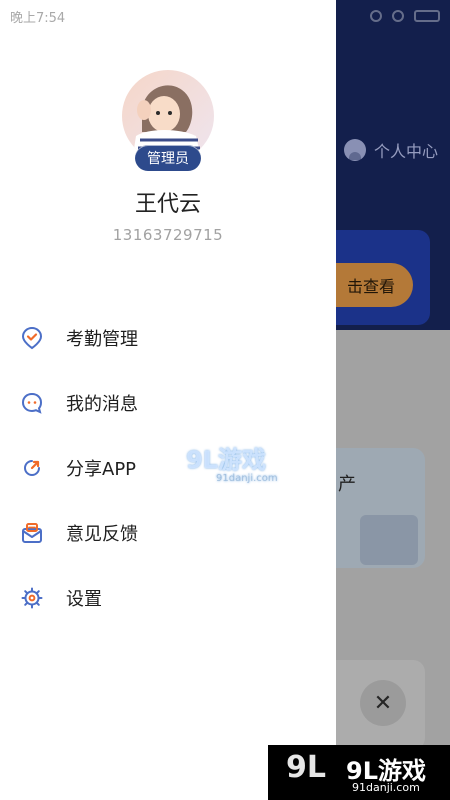  What do you see at coordinates (101, 469) in the screenshot?
I see `menu-item-label: 分享APP` at bounding box center [101, 469].